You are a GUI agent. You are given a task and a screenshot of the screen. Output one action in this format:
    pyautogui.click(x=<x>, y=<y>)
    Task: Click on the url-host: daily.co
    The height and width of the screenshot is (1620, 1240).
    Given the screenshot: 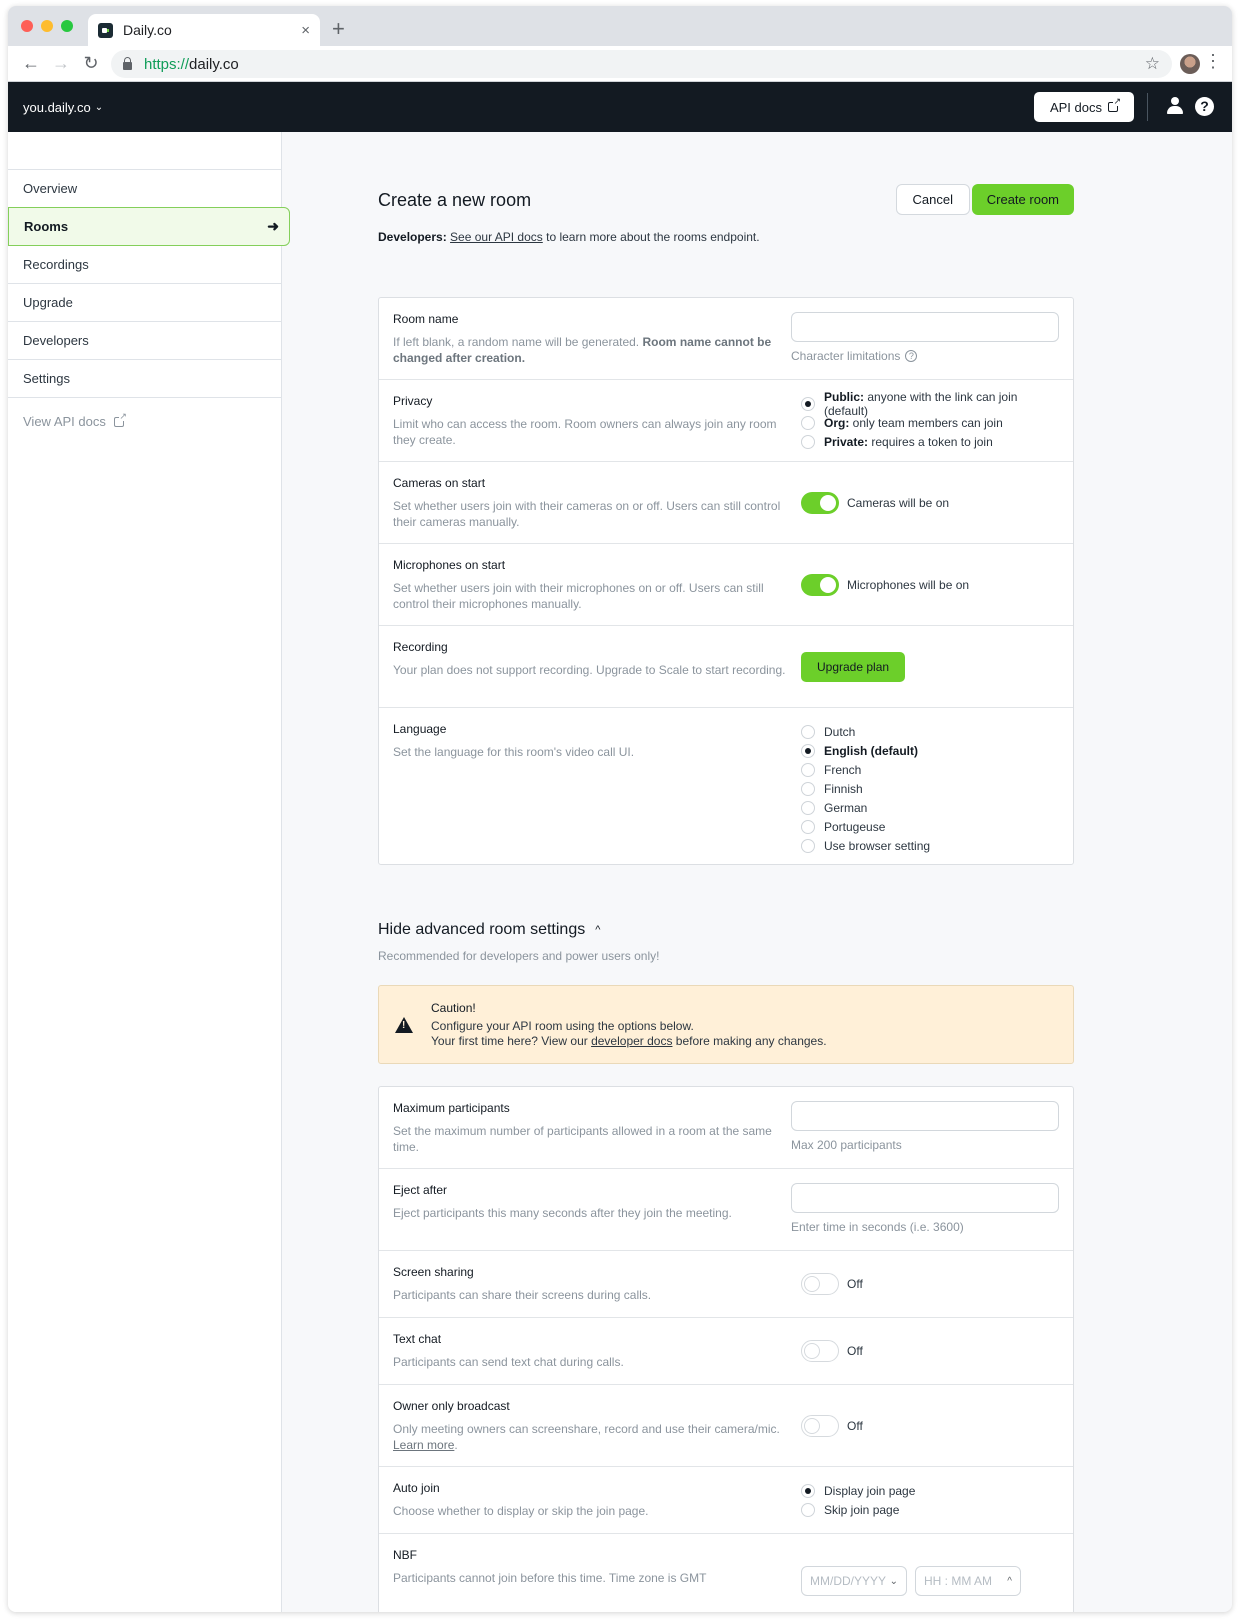 What is the action you would take?
    pyautogui.click(x=214, y=64)
    